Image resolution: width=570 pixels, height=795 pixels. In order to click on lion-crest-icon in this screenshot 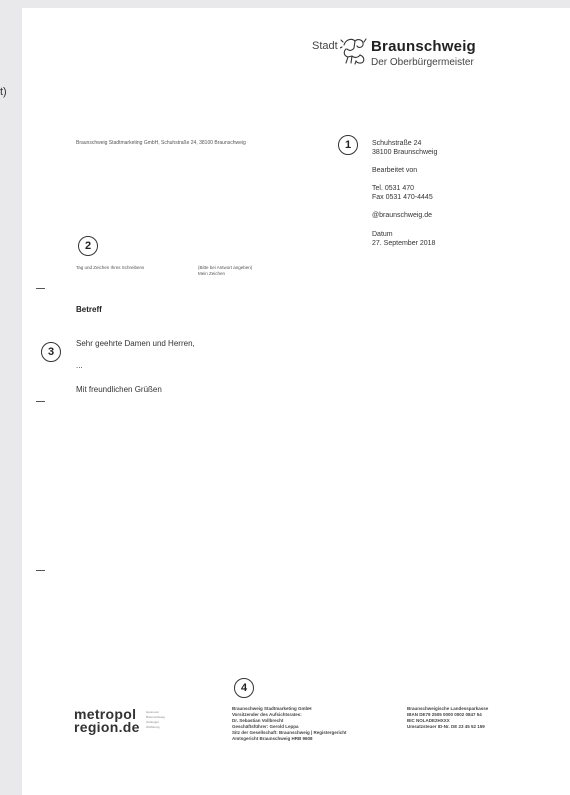, I will do `click(353, 51)`.